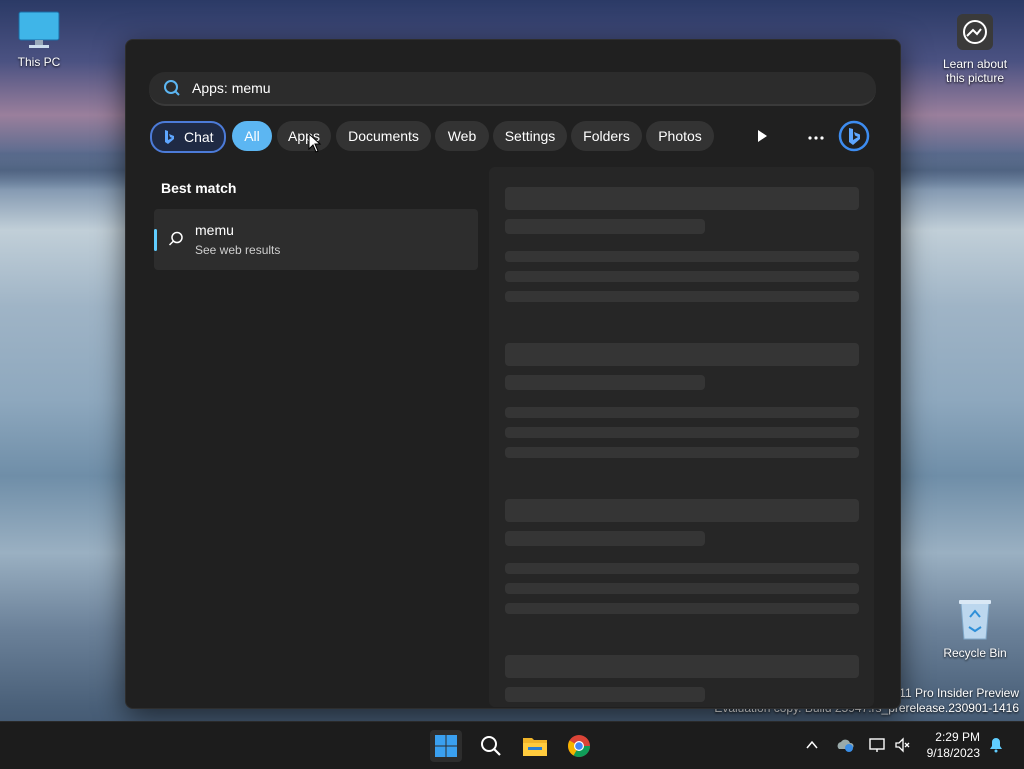 Image resolution: width=1024 pixels, height=769 pixels. I want to click on more-options-button, so click(816, 136).